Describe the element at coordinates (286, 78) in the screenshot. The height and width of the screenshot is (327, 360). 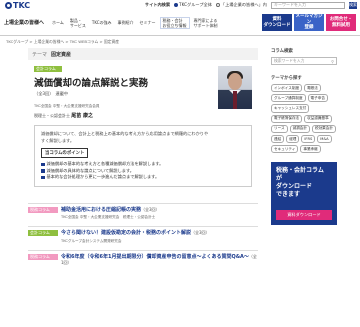
I see `tags-title: テーマから探す` at that location.